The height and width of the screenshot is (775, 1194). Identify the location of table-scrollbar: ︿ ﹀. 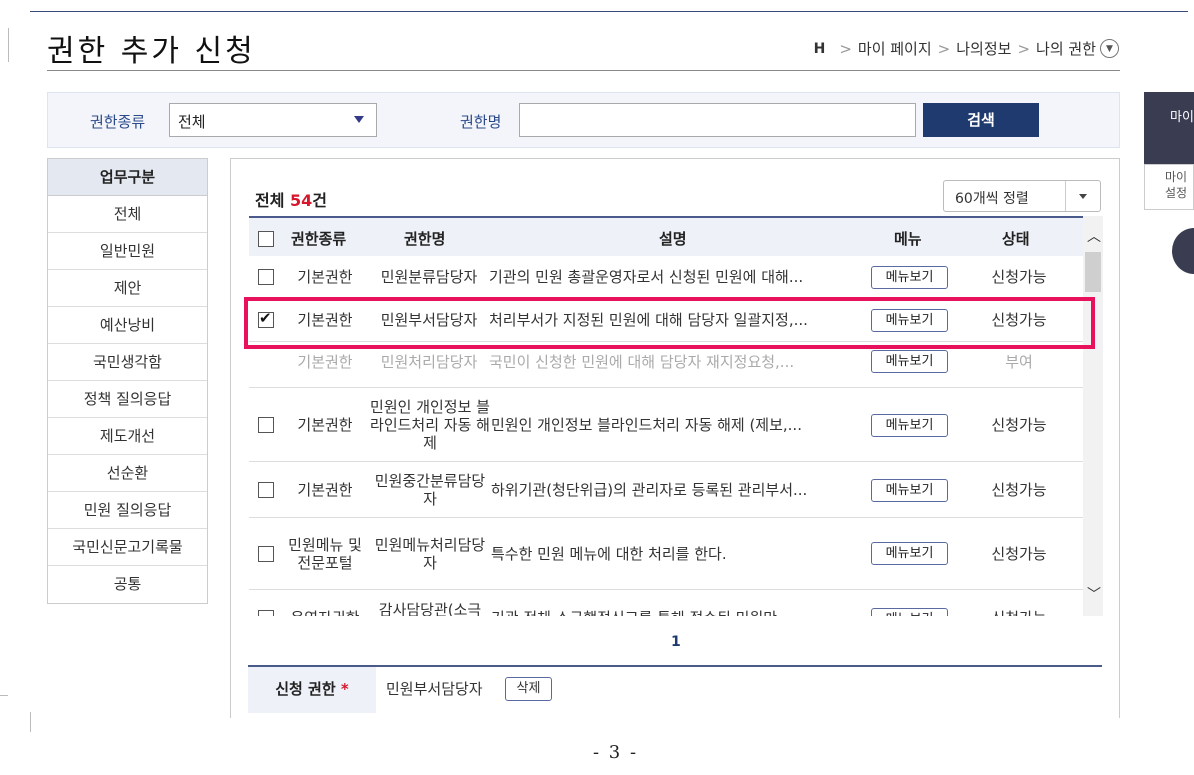
(1093, 416).